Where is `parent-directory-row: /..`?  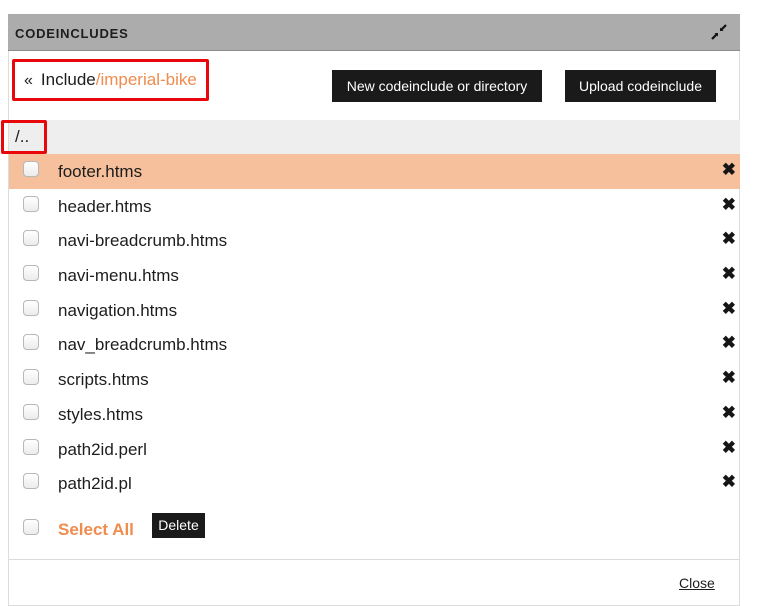
parent-directory-row: /.. is located at coordinates (370, 137).